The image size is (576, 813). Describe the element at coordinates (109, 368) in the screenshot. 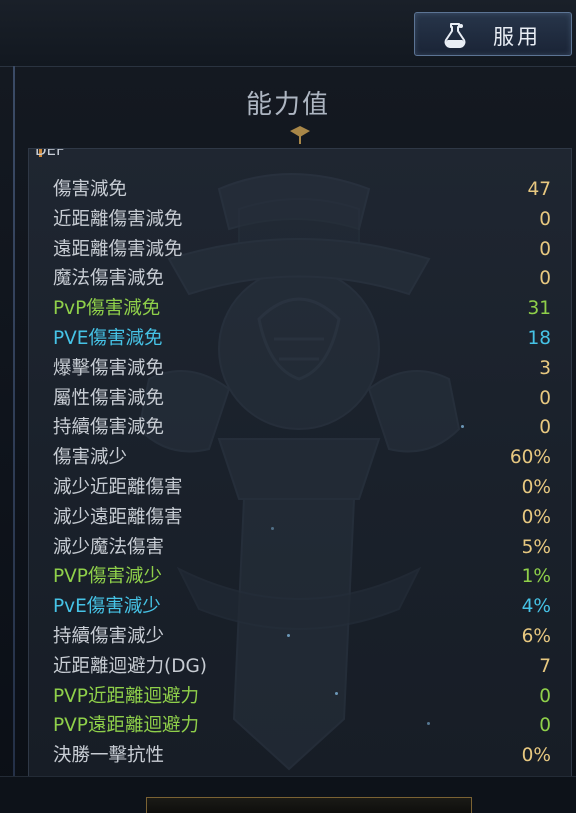

I see `stat-label: 爆擊傷害減免` at that location.